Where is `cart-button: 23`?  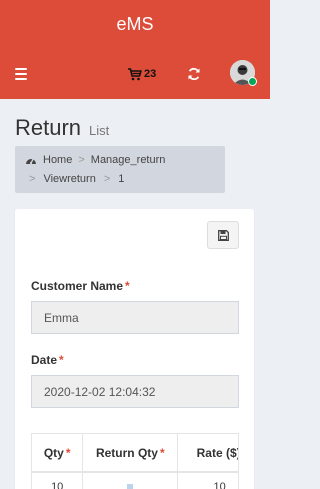 cart-button: 23 is located at coordinates (142, 74).